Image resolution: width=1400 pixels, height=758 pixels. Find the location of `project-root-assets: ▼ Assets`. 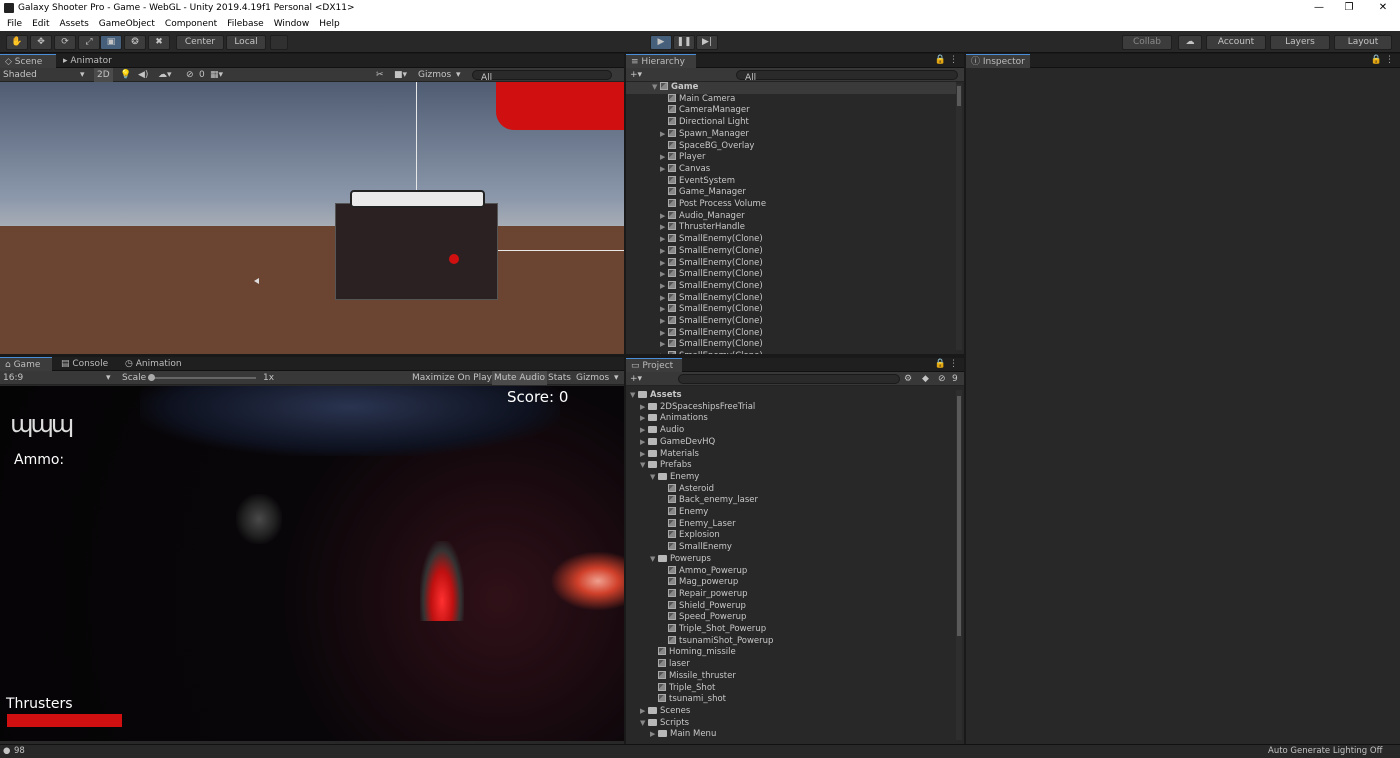

project-root-assets: ▼ Assets is located at coordinates (654, 396).